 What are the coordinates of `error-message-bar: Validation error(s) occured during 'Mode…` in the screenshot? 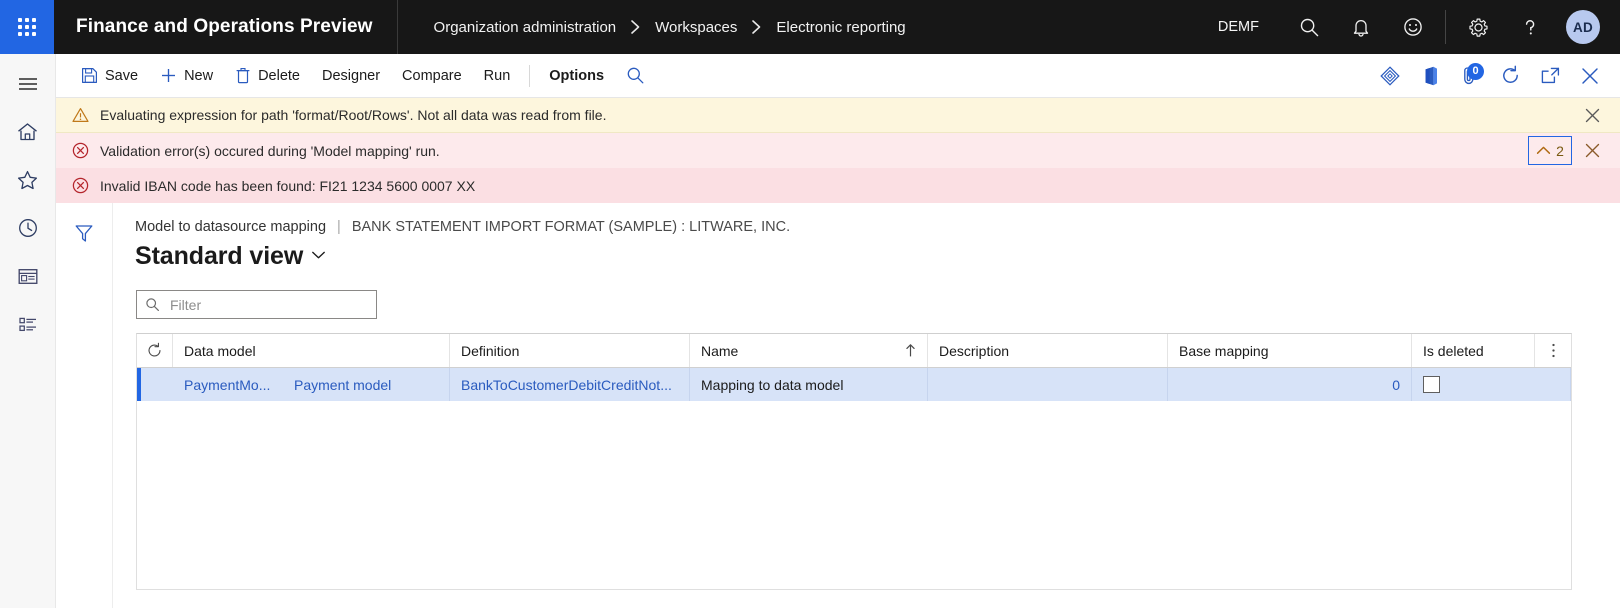 It's located at (838, 150).